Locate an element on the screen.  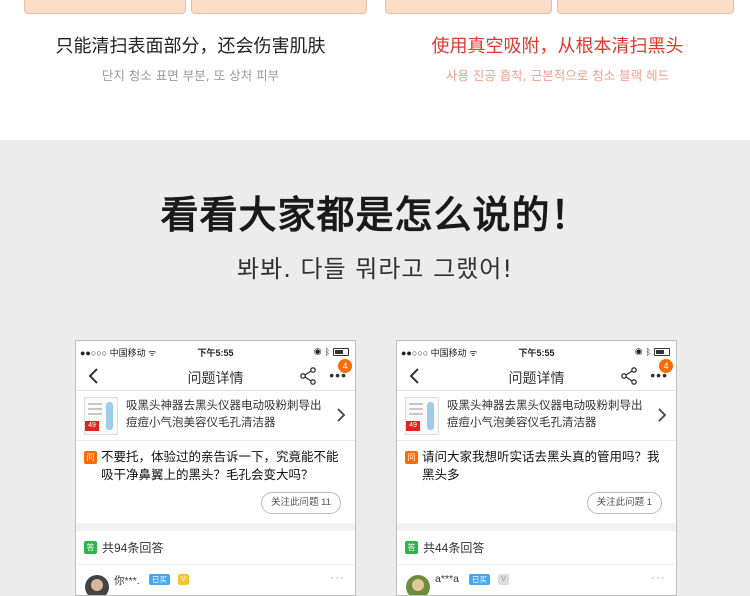
question-block: 问 请问大家我想听实话去黑头真的管用吗？我黑头多 关注此问题 1 is located at coordinates (536, 486).